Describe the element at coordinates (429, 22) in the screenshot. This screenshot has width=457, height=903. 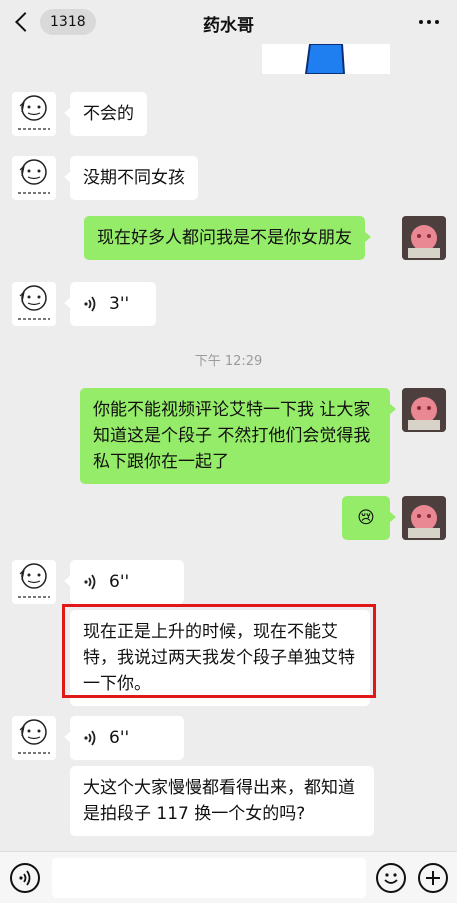
I see `more-options-icon` at that location.